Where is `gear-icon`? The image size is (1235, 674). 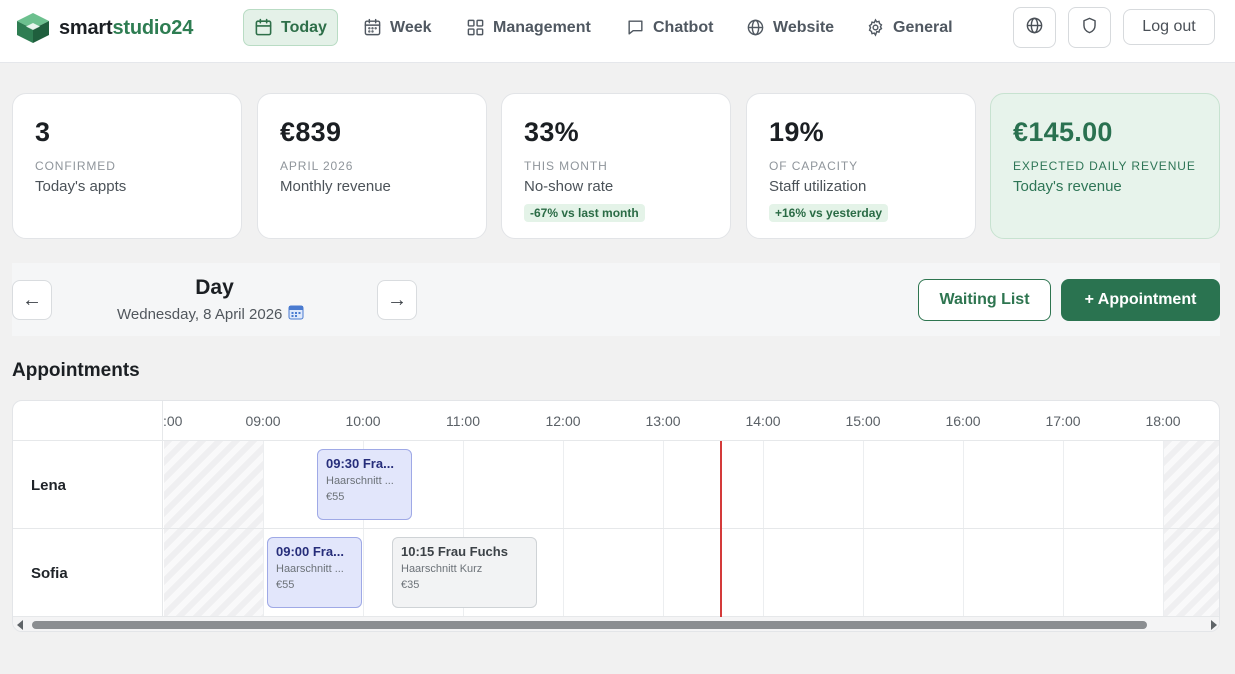
gear-icon is located at coordinates (879, 27).